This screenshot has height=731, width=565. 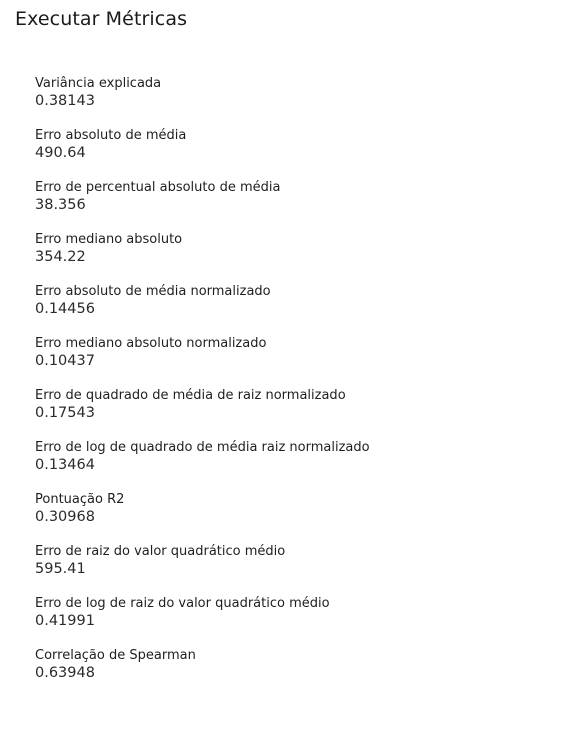 What do you see at coordinates (65, 517) in the screenshot?
I see `metric-value: 0.30968` at bounding box center [65, 517].